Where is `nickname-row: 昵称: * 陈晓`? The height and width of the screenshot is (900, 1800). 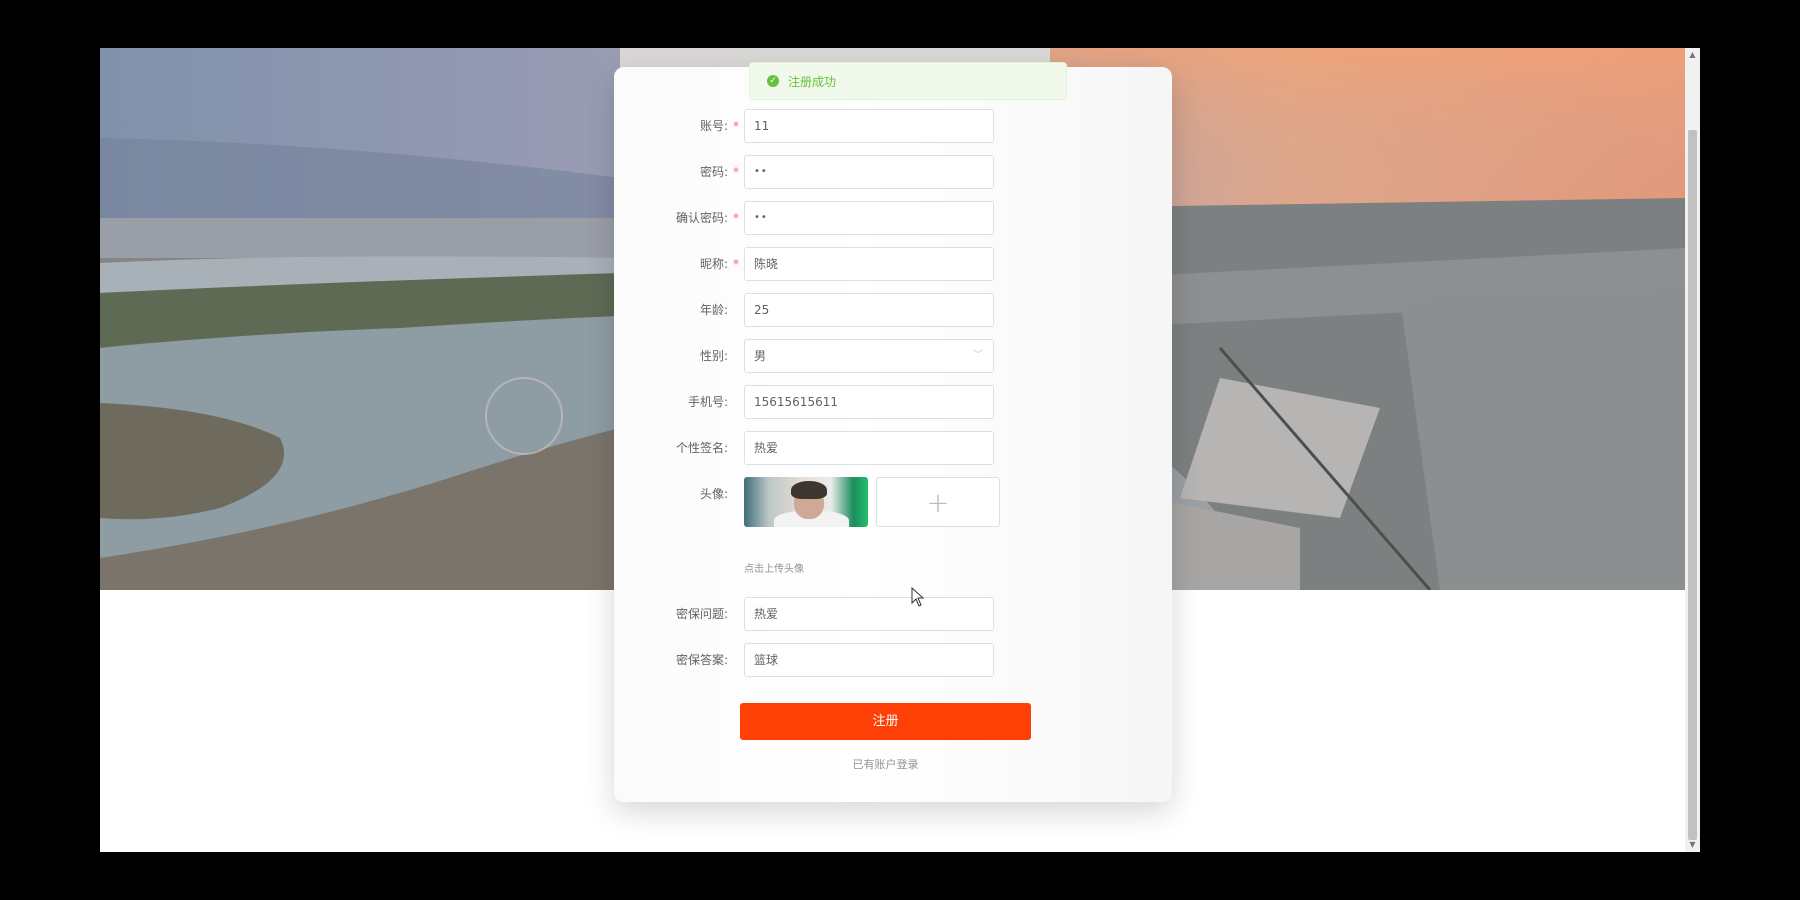
nickname-row: 昵称: * 陈晓 is located at coordinates (893, 264).